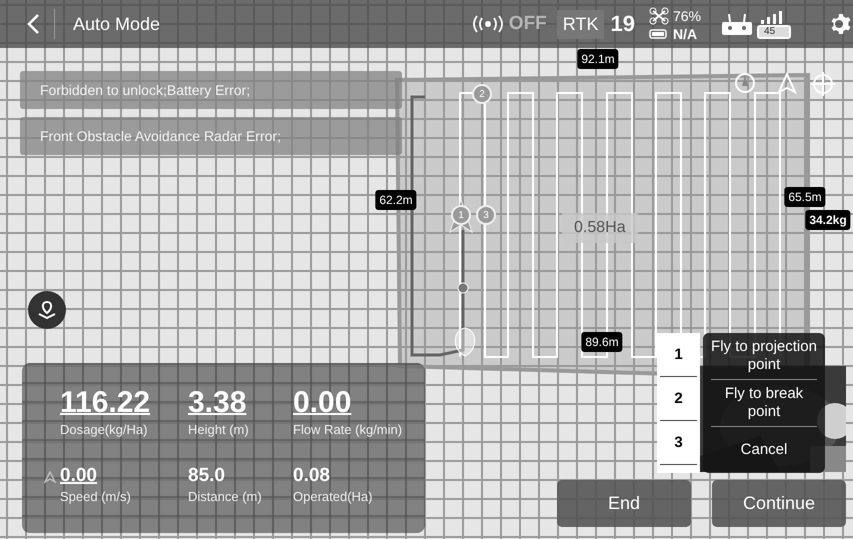 The image size is (853, 539). I want to click on drone-icon, so click(658, 15).